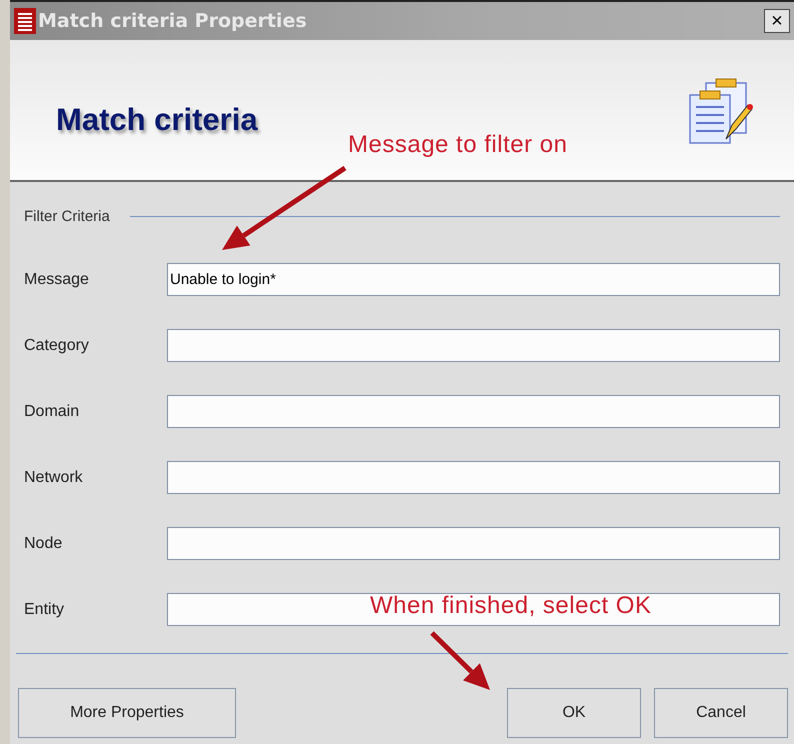 This screenshot has height=744, width=794. What do you see at coordinates (44, 543) in the screenshot?
I see `field-label: Node` at bounding box center [44, 543].